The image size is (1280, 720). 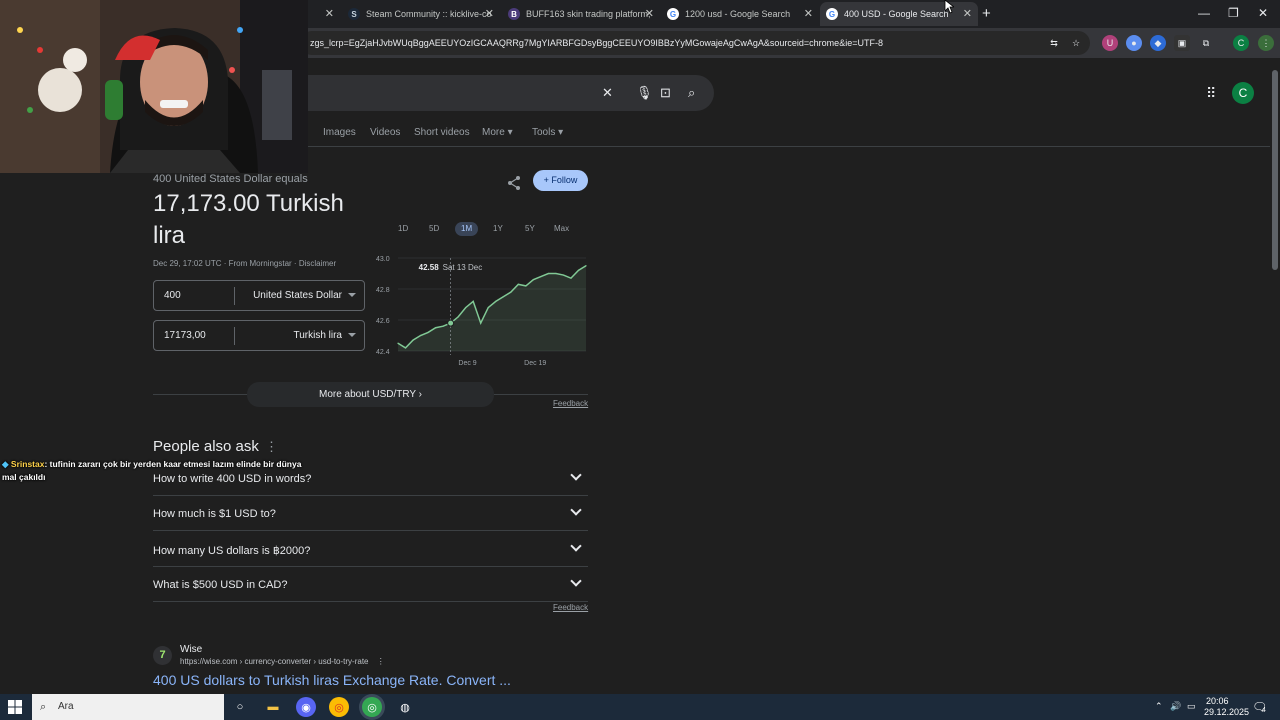 I want to click on chart-y-tick-label: 42.8, so click(x=383, y=290).